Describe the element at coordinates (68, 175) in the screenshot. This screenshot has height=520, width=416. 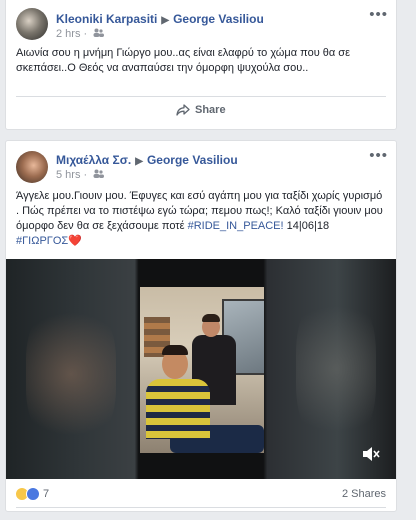
I see `timestamp: 5 hrs` at that location.